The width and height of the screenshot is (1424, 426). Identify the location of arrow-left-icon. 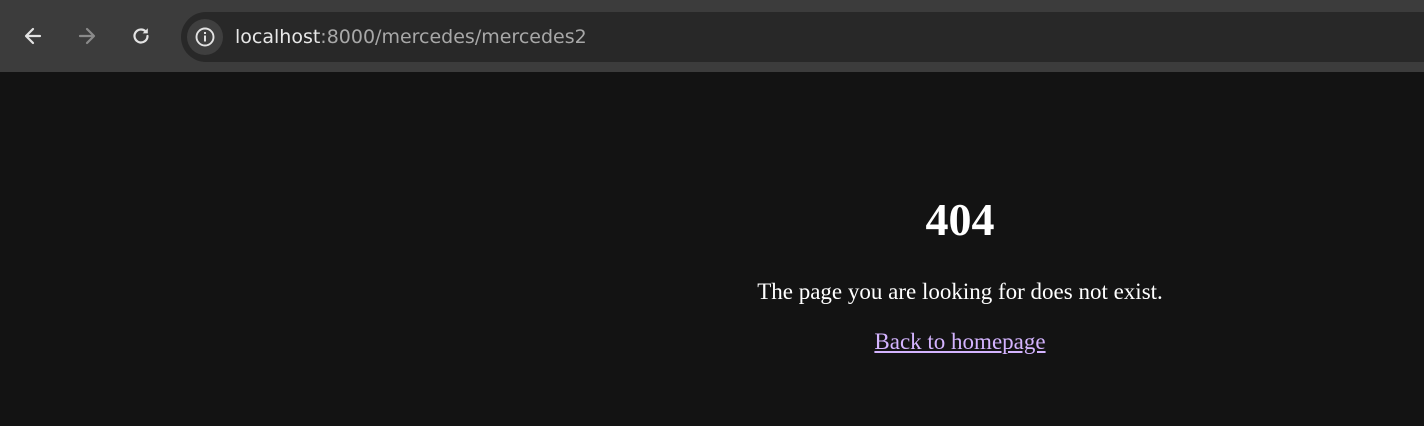
(33, 36).